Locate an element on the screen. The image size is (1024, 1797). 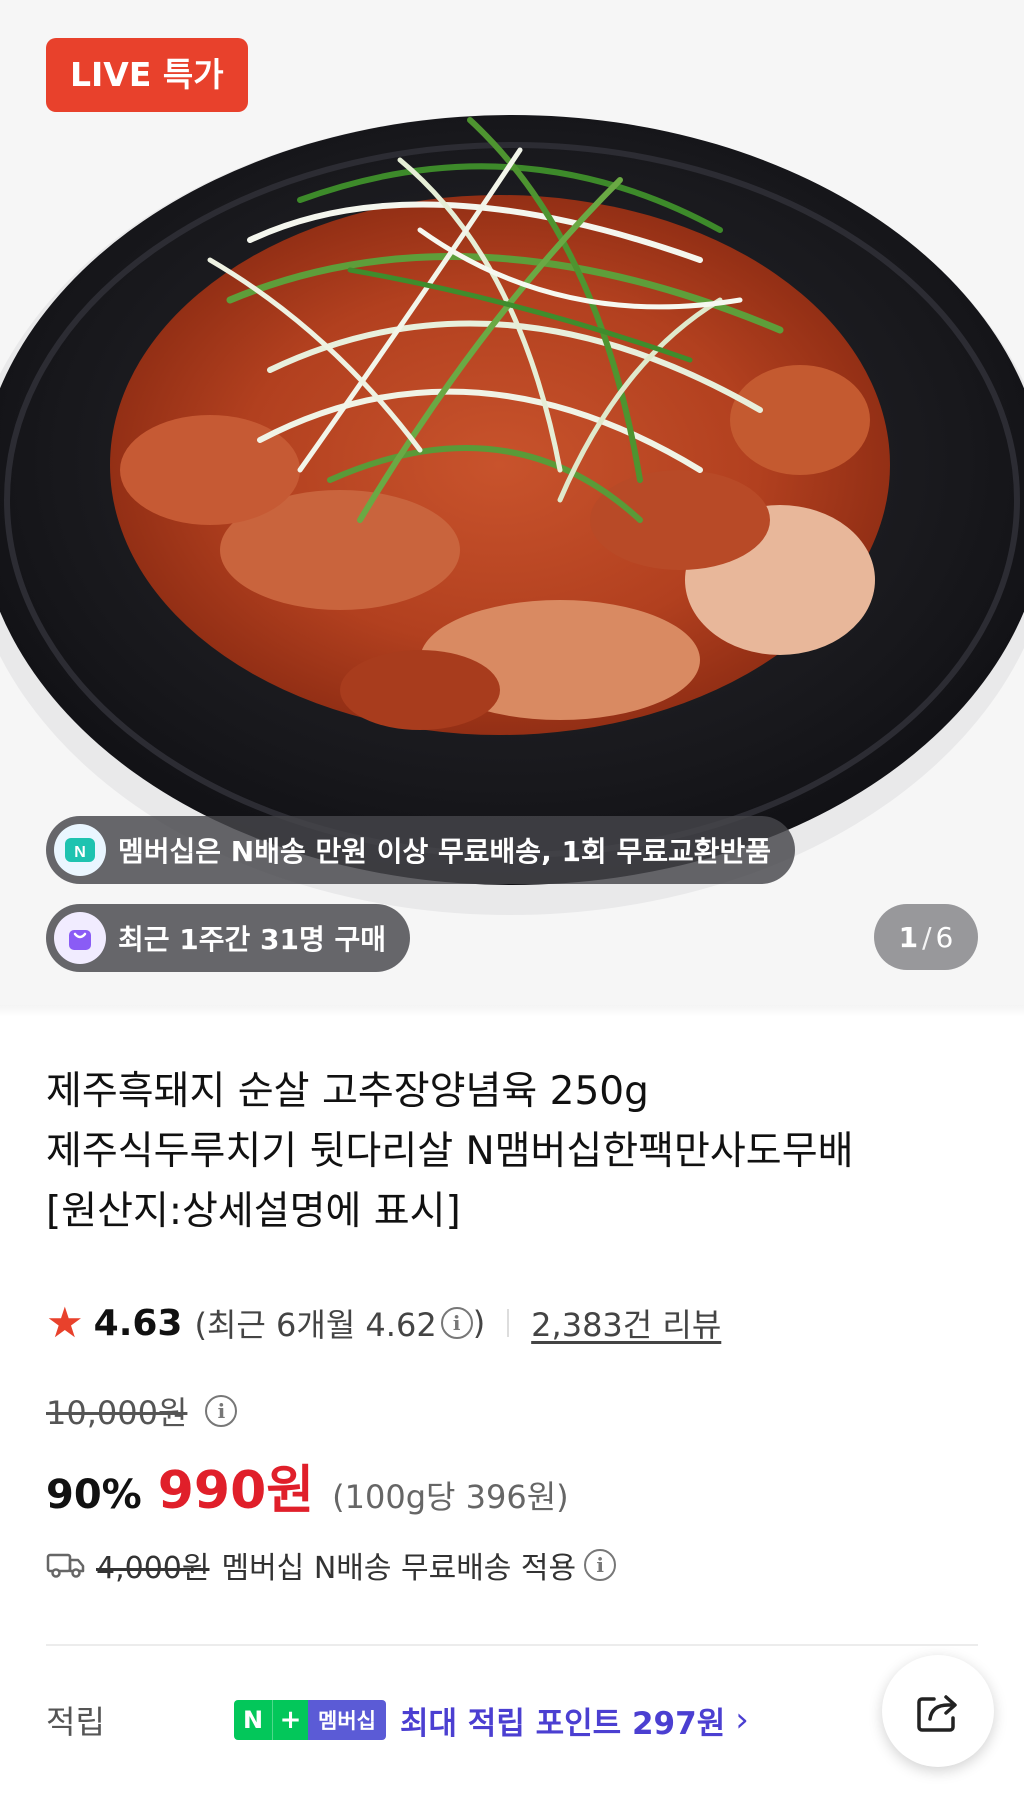
rating-divider is located at coordinates (508, 1323).